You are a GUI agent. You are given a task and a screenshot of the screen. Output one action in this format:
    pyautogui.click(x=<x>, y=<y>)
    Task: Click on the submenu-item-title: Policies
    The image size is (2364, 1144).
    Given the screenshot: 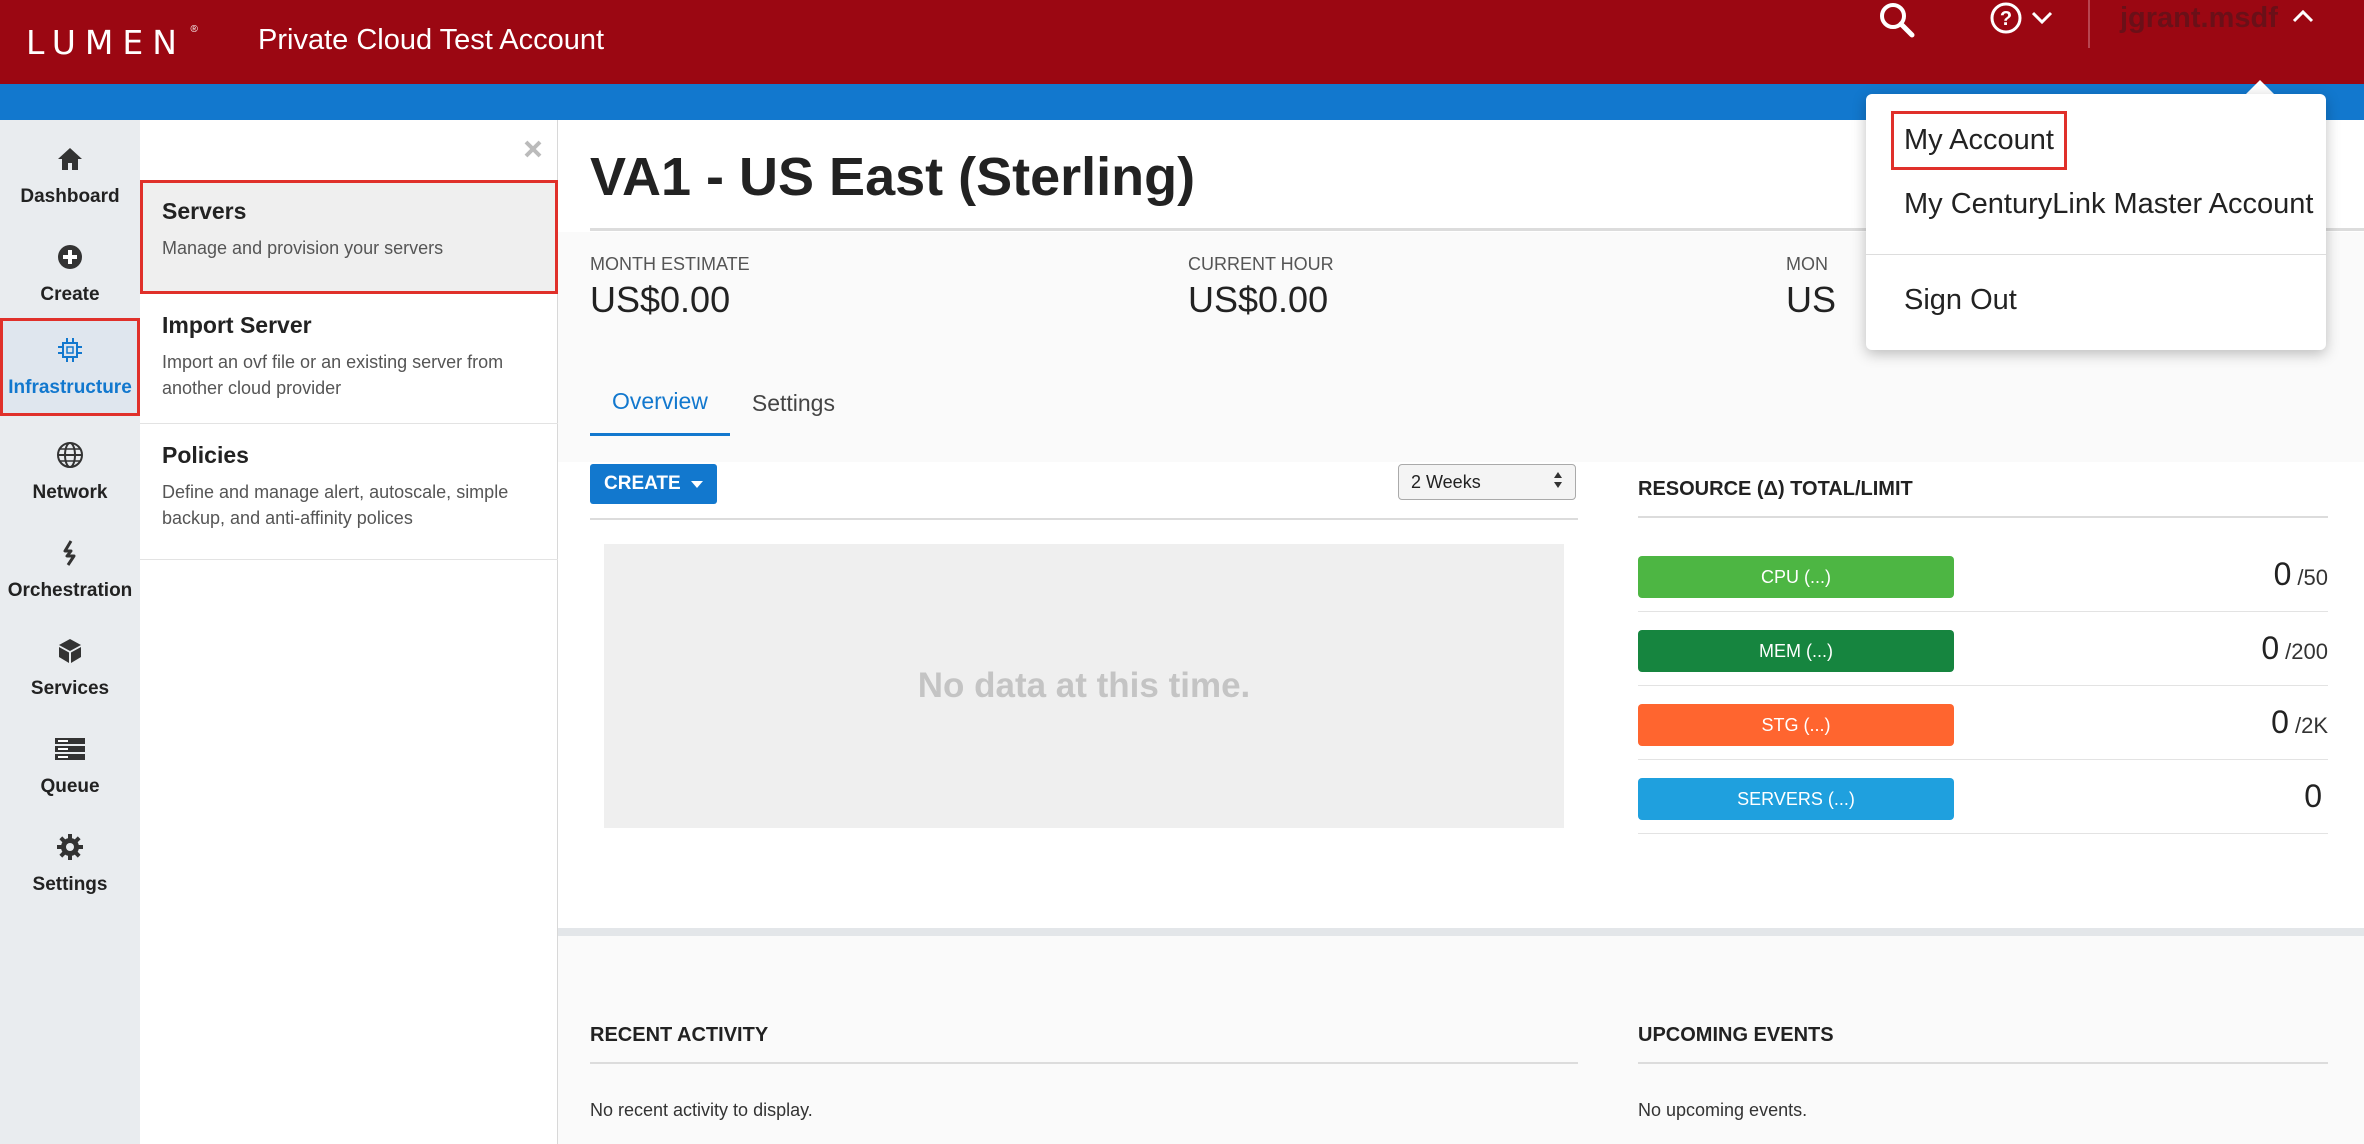 What is the action you would take?
    pyautogui.click(x=205, y=455)
    